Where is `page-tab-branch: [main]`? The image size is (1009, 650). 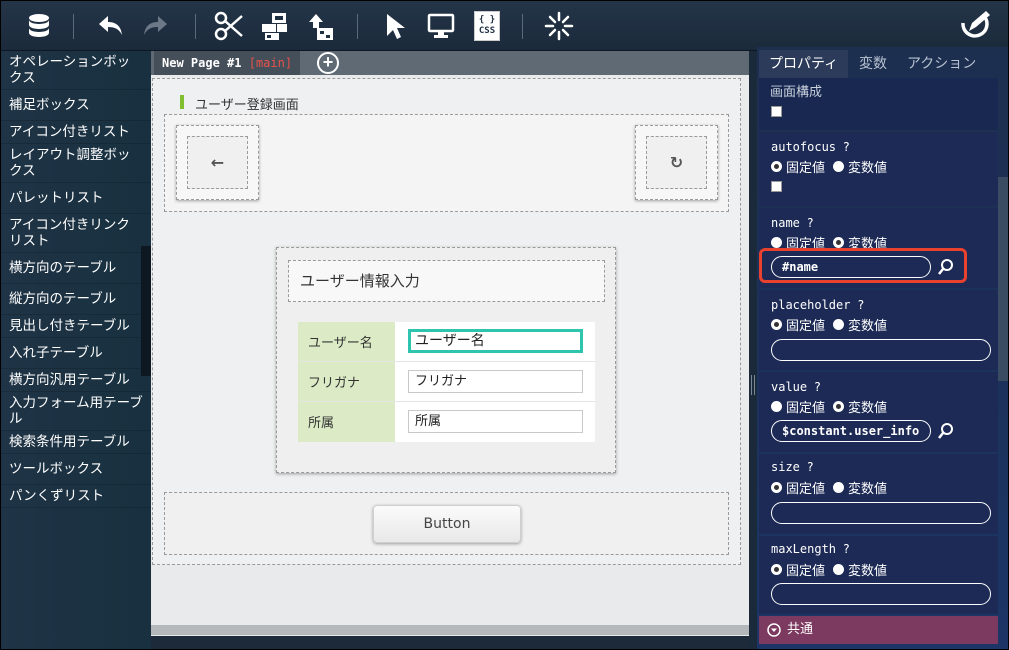
page-tab-branch: [main] is located at coordinates (270, 63).